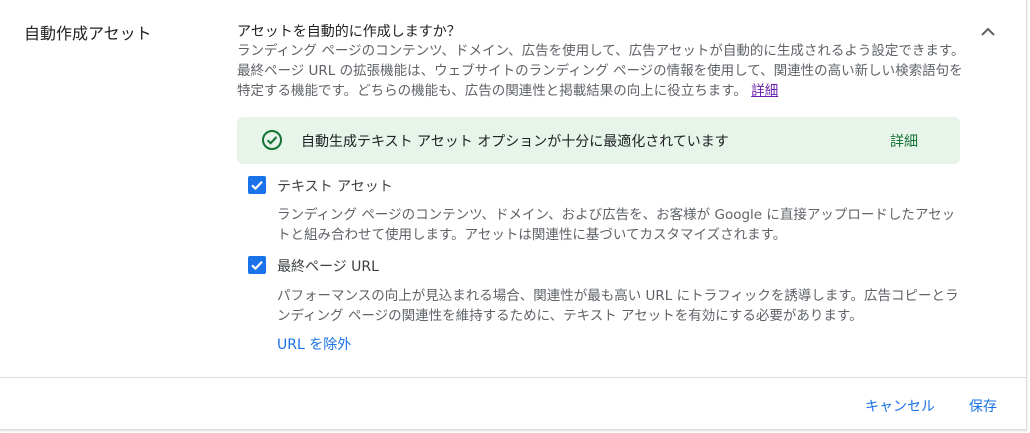 Image resolution: width=1030 pixels, height=433 pixels. I want to click on exclude-url-link: URL を除外, so click(314, 344).